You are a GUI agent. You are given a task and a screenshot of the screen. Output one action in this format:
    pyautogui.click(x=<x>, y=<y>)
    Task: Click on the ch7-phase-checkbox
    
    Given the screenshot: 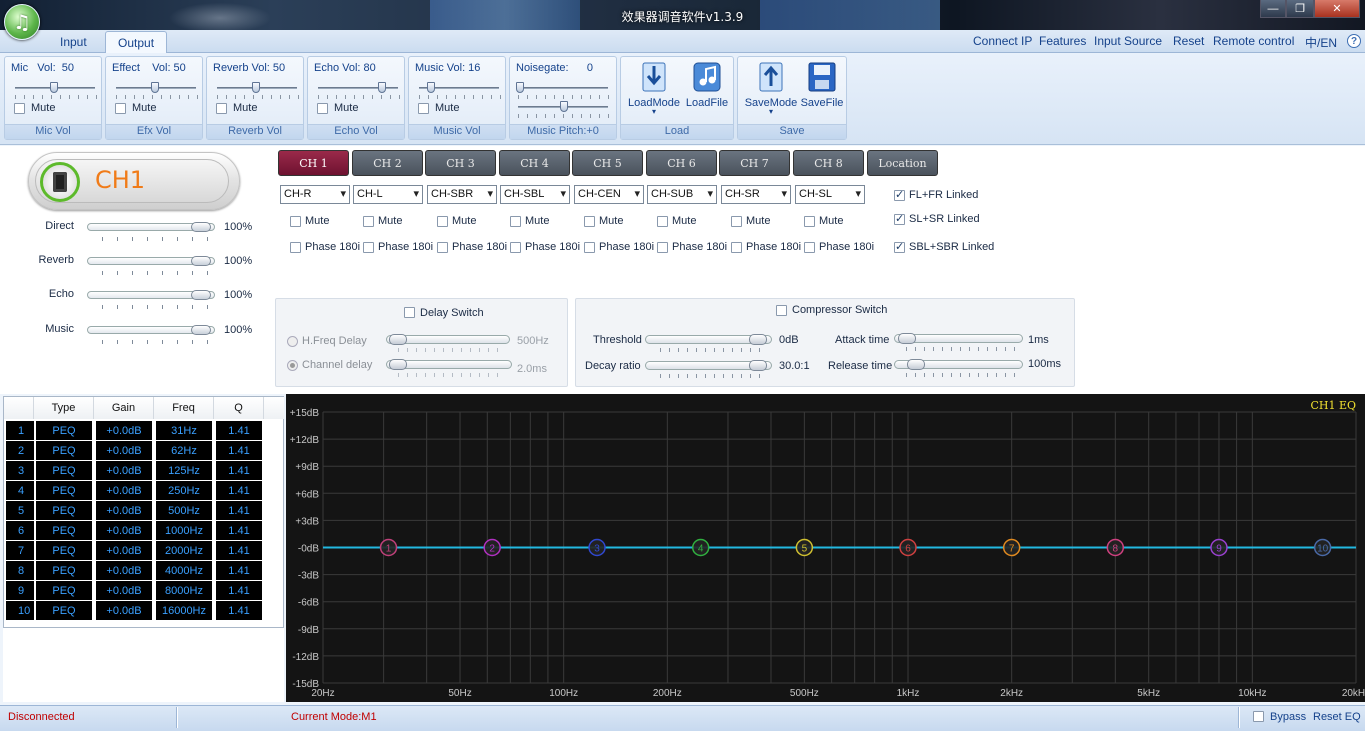 What is the action you would take?
    pyautogui.click(x=736, y=247)
    